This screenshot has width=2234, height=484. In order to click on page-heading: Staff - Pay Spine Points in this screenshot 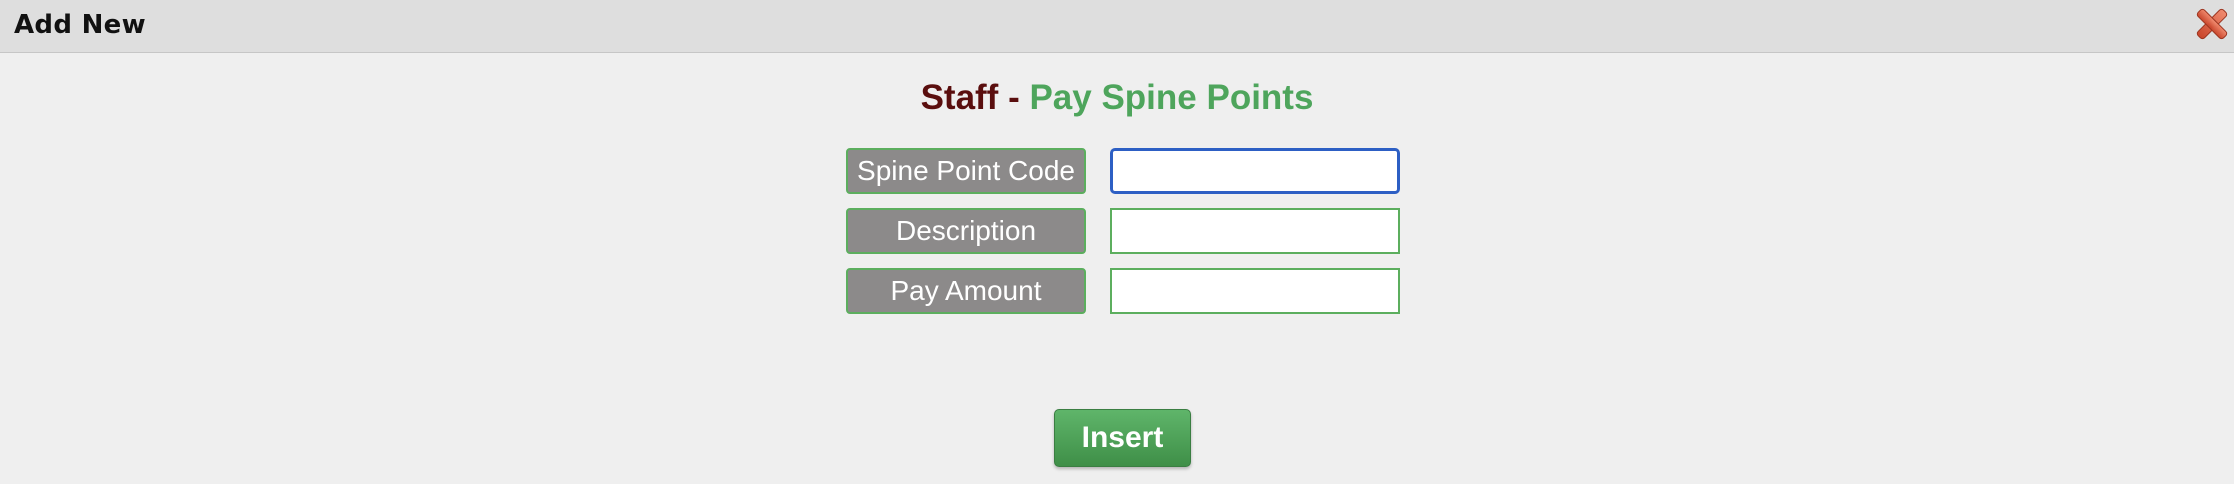, I will do `click(1117, 98)`.